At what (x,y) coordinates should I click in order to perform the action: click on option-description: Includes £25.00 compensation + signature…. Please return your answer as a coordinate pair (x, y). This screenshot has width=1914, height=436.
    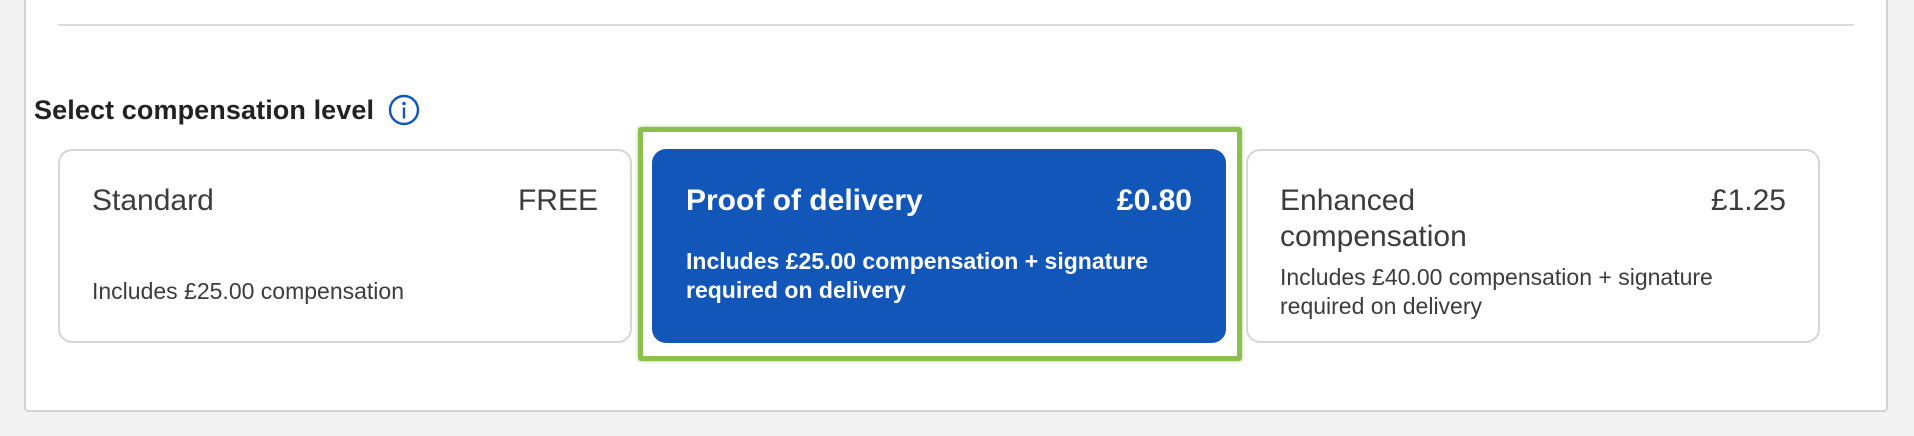
    Looking at the image, I should click on (917, 275).